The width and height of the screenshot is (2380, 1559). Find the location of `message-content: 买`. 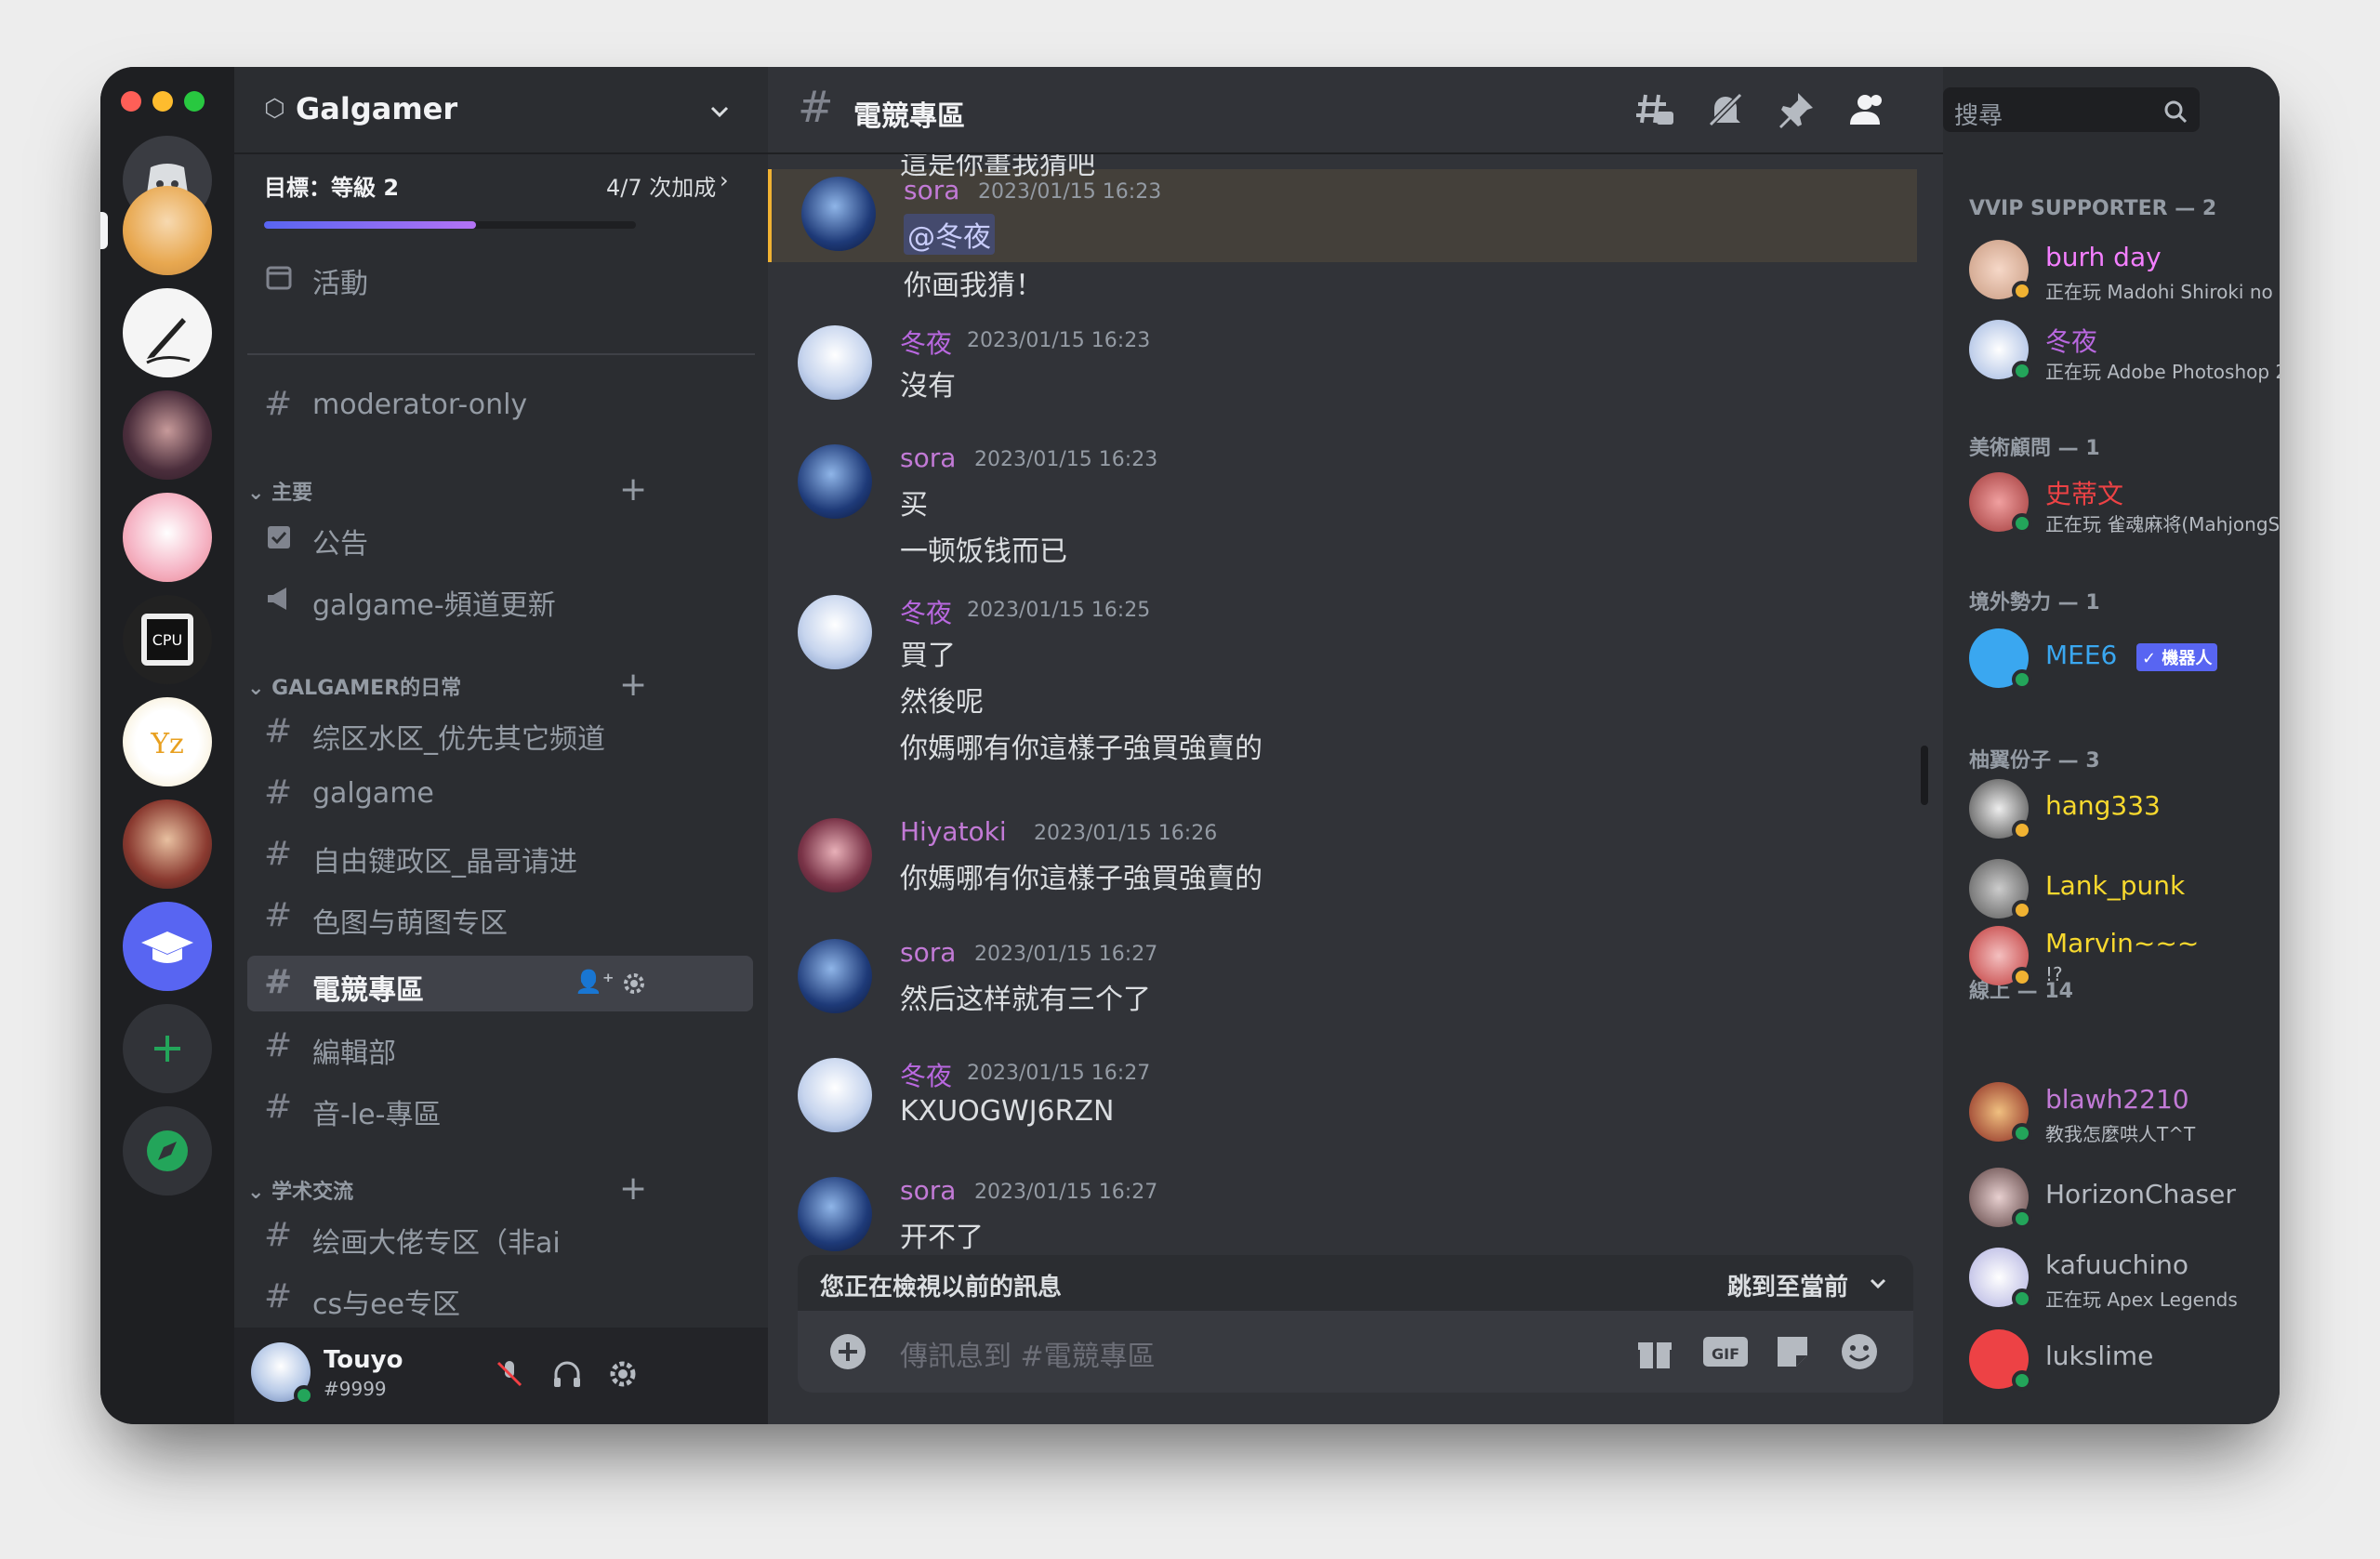

message-content: 买 is located at coordinates (914, 506).